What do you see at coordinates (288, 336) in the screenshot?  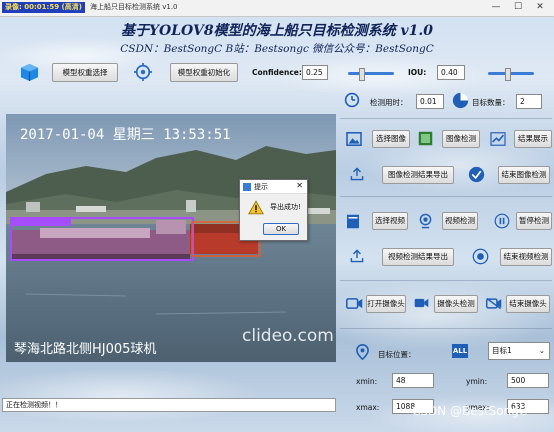 I see `video-watermark: clideo.com` at bounding box center [288, 336].